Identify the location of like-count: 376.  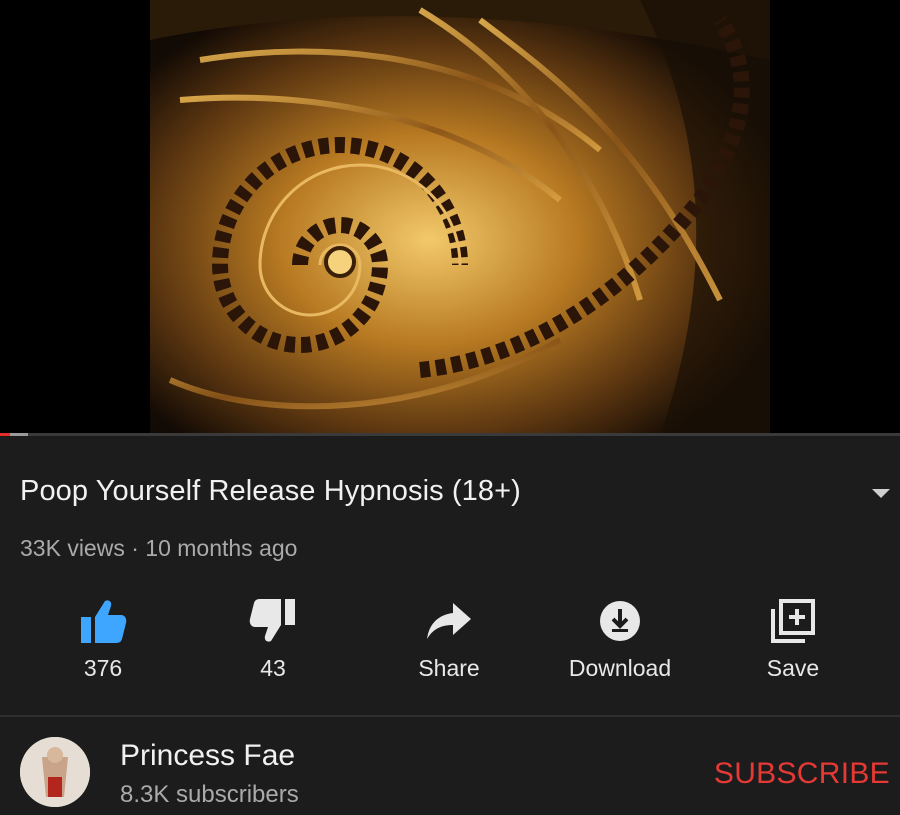
(103, 668).